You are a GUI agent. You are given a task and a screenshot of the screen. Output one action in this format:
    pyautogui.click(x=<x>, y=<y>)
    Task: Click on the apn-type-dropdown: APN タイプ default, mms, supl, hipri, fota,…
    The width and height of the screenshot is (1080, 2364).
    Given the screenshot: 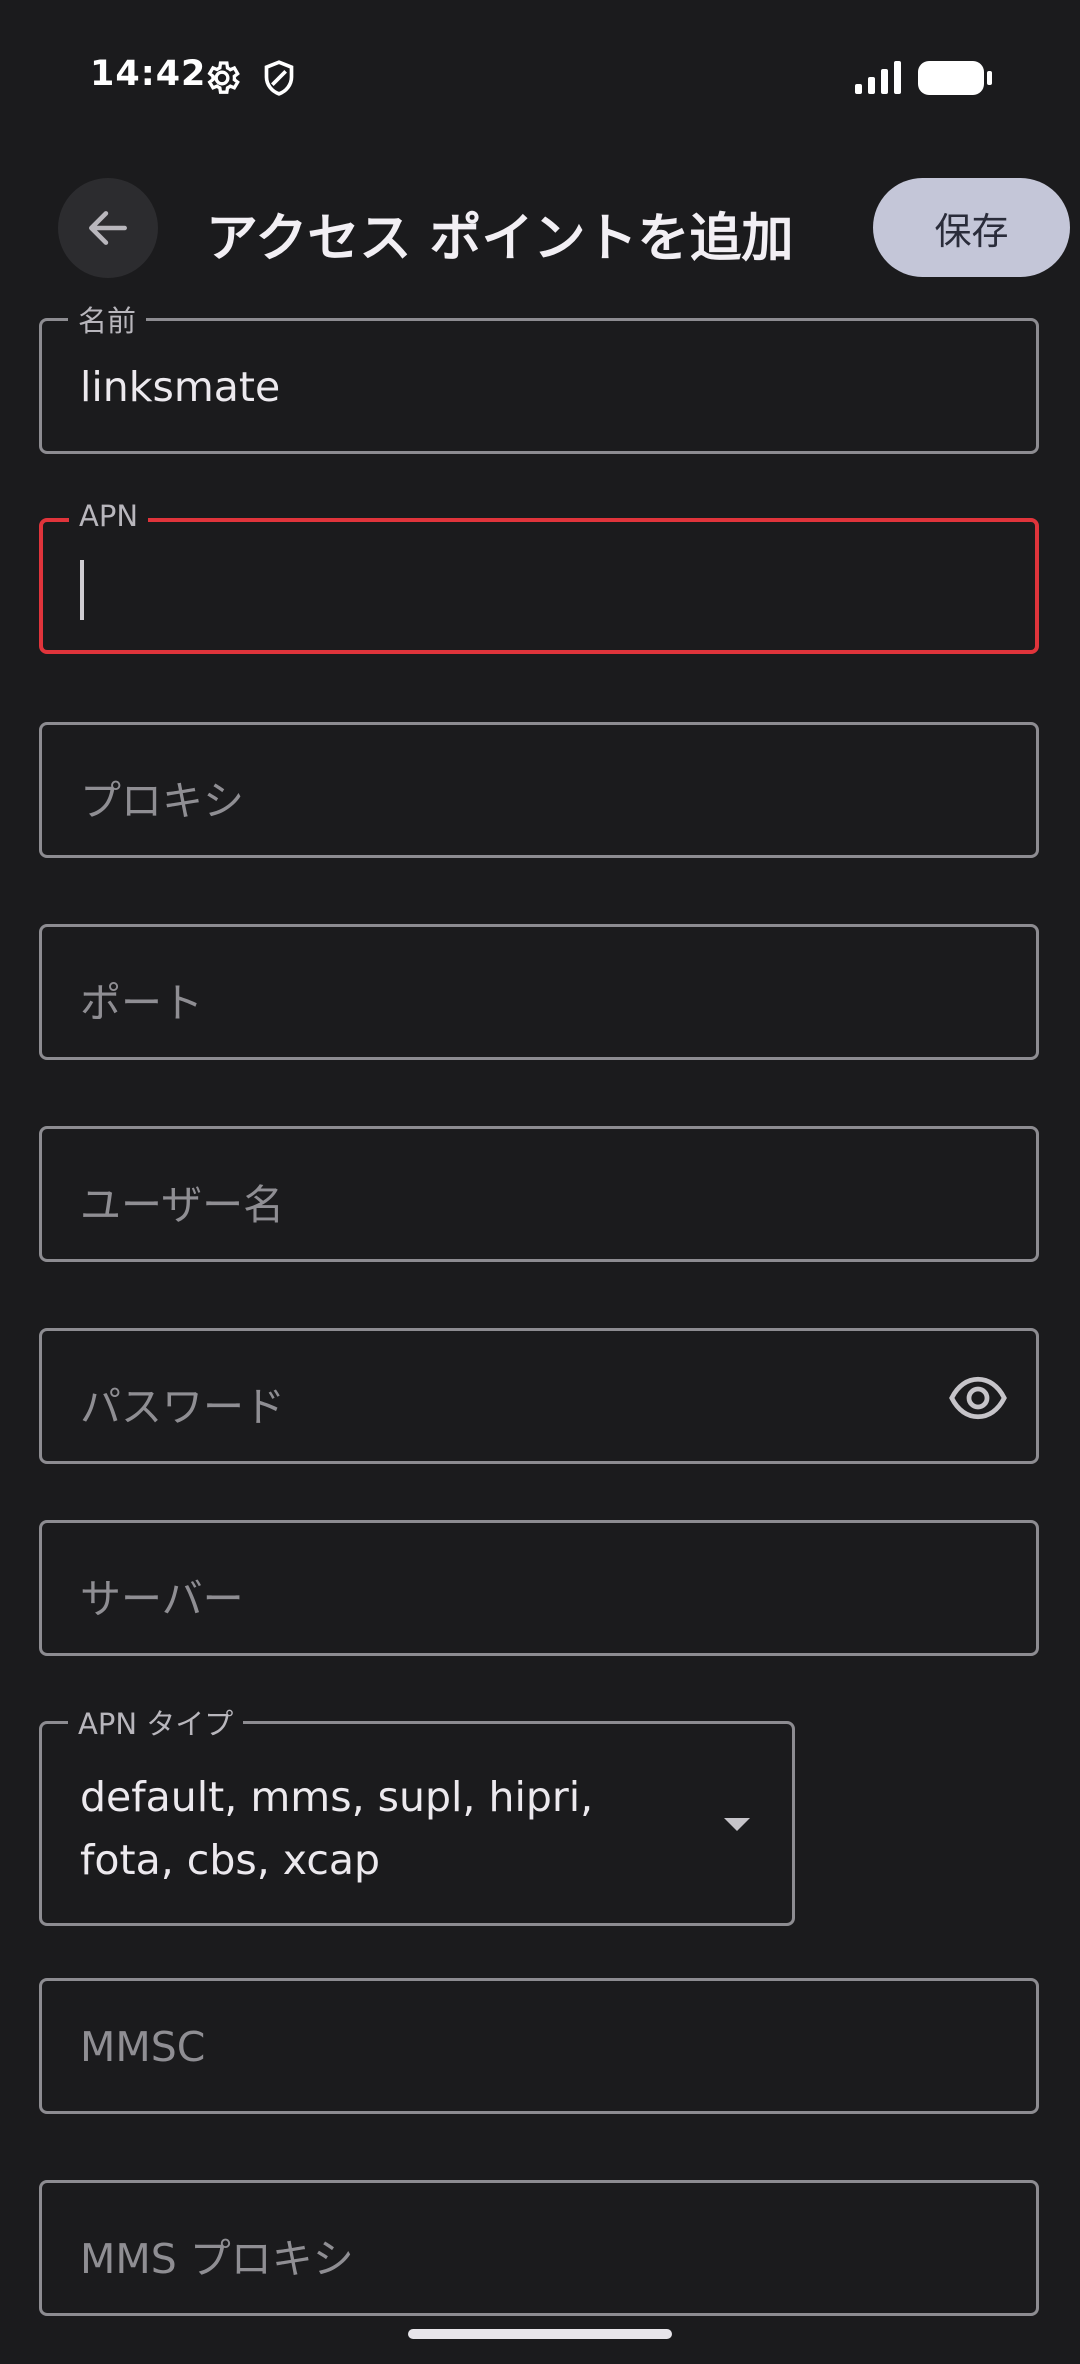 What is the action you would take?
    pyautogui.click(x=417, y=1813)
    